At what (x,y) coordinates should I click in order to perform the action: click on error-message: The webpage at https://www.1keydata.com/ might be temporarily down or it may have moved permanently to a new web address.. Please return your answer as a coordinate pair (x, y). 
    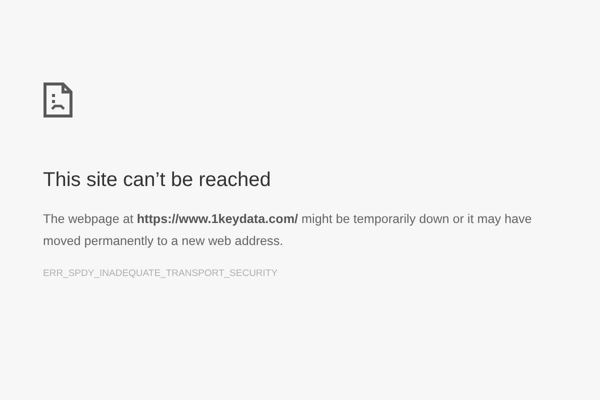
    Looking at the image, I should click on (288, 230).